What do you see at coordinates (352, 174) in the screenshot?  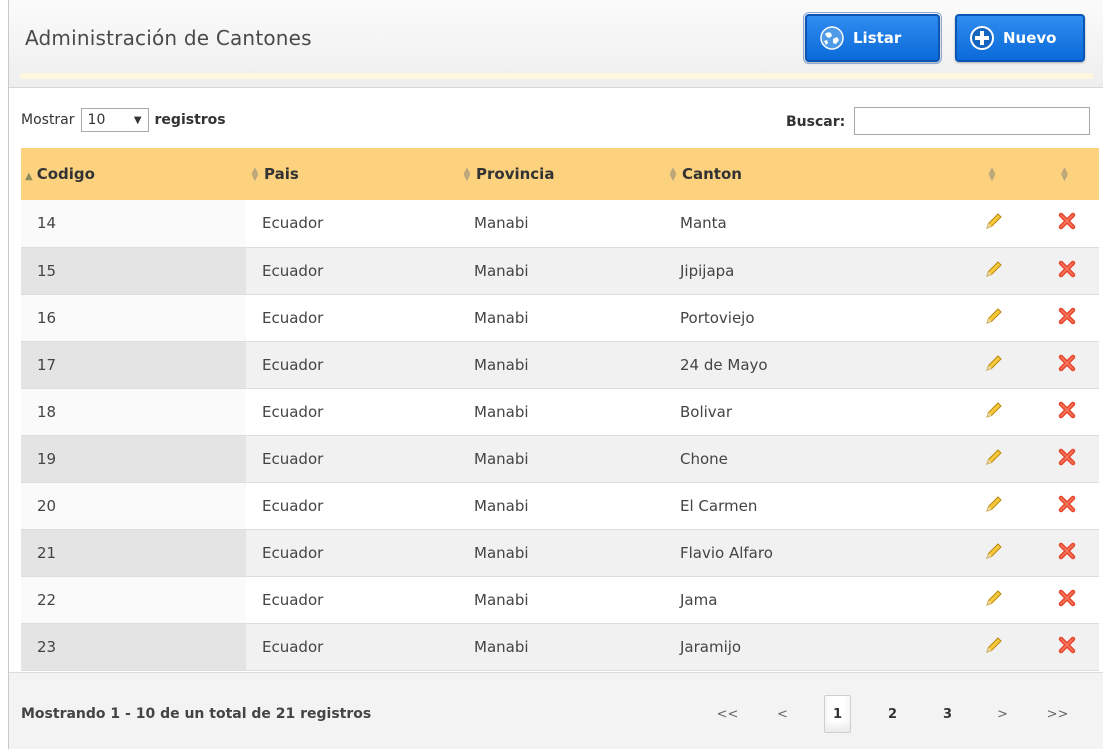 I see `column-header-pais: ▲ ▼ Pais` at bounding box center [352, 174].